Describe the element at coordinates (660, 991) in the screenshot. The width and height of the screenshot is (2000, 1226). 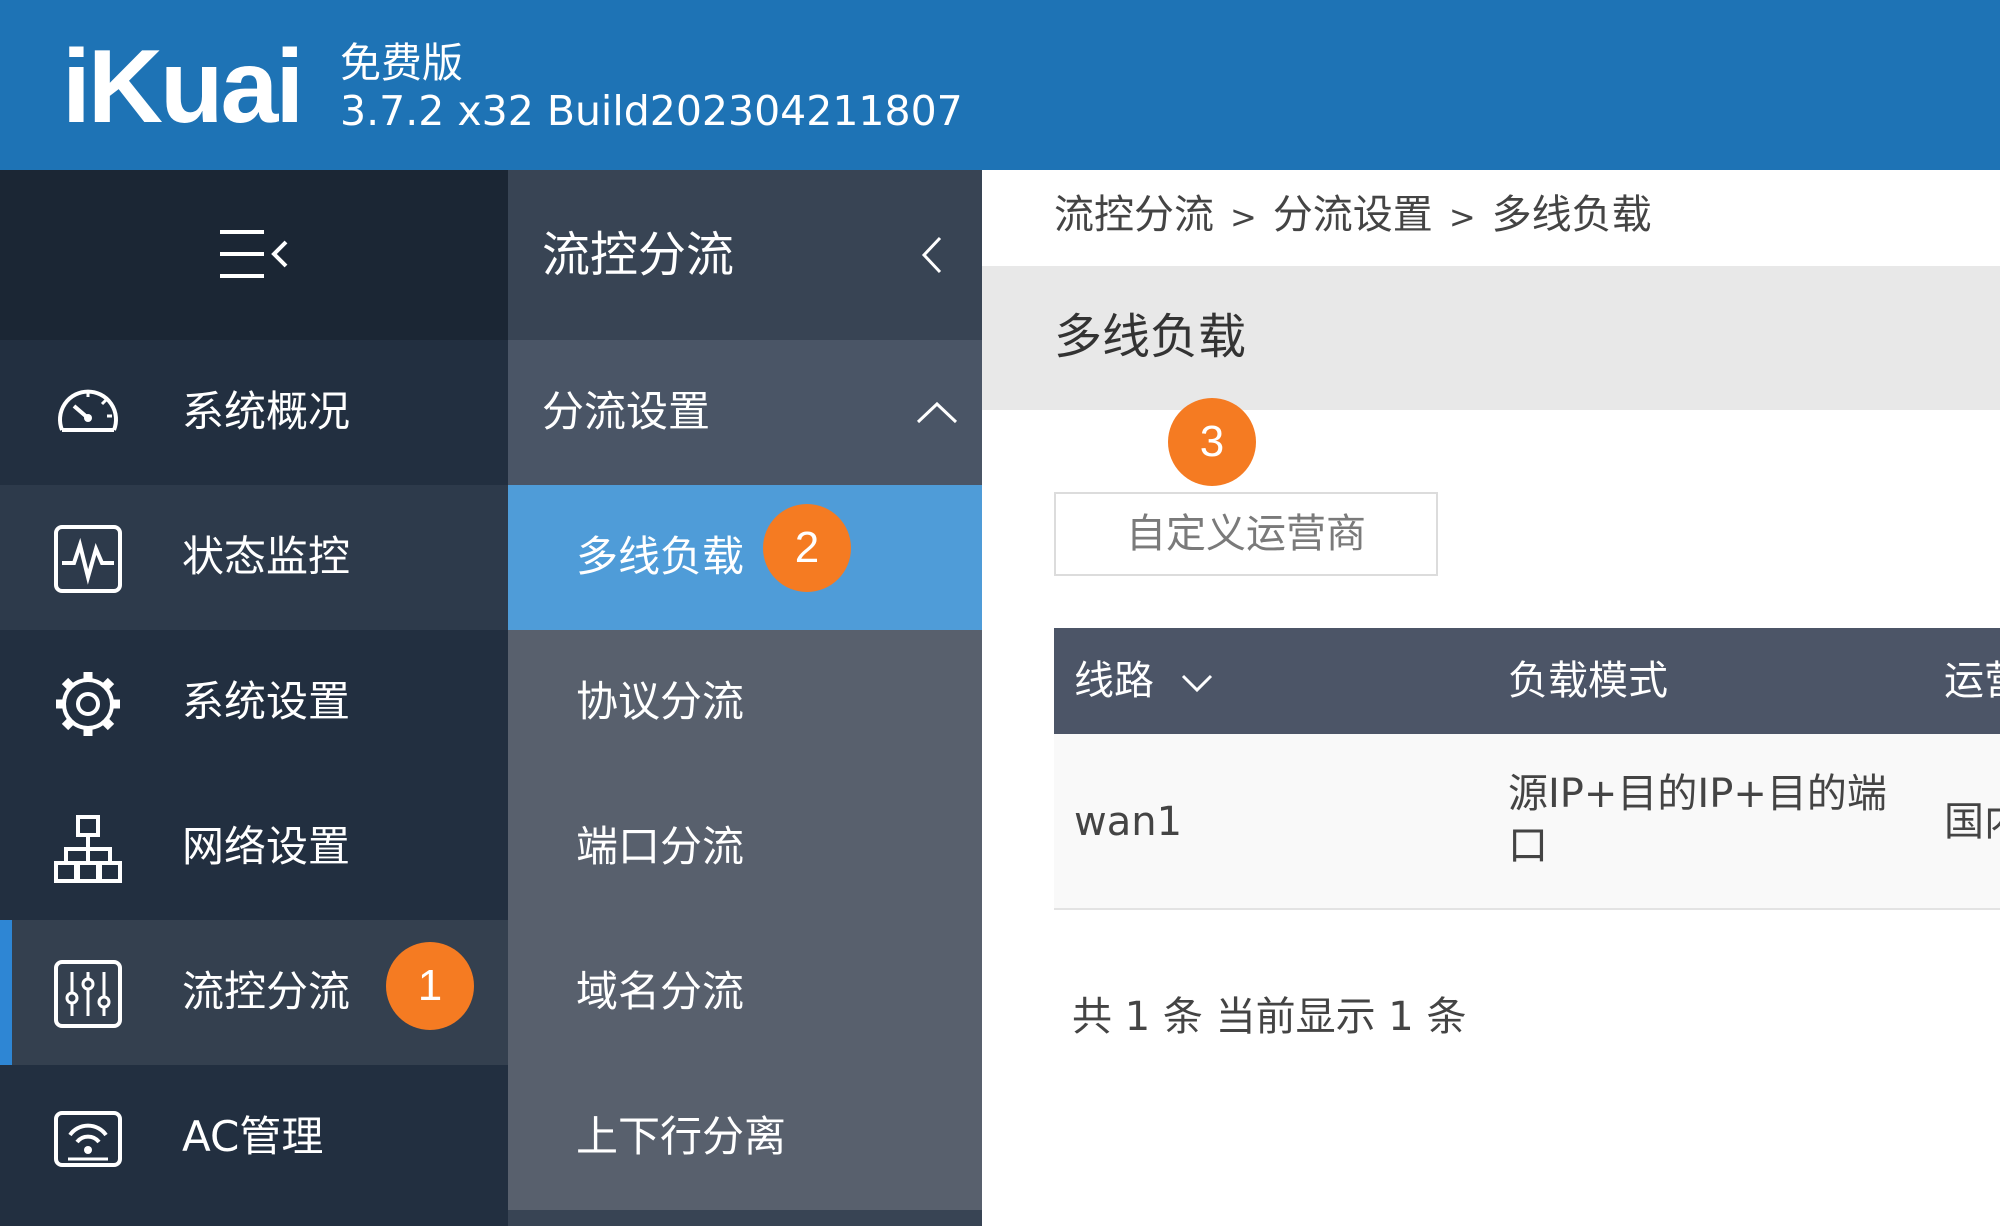
I see `subnav-item-label: 域名分流` at that location.